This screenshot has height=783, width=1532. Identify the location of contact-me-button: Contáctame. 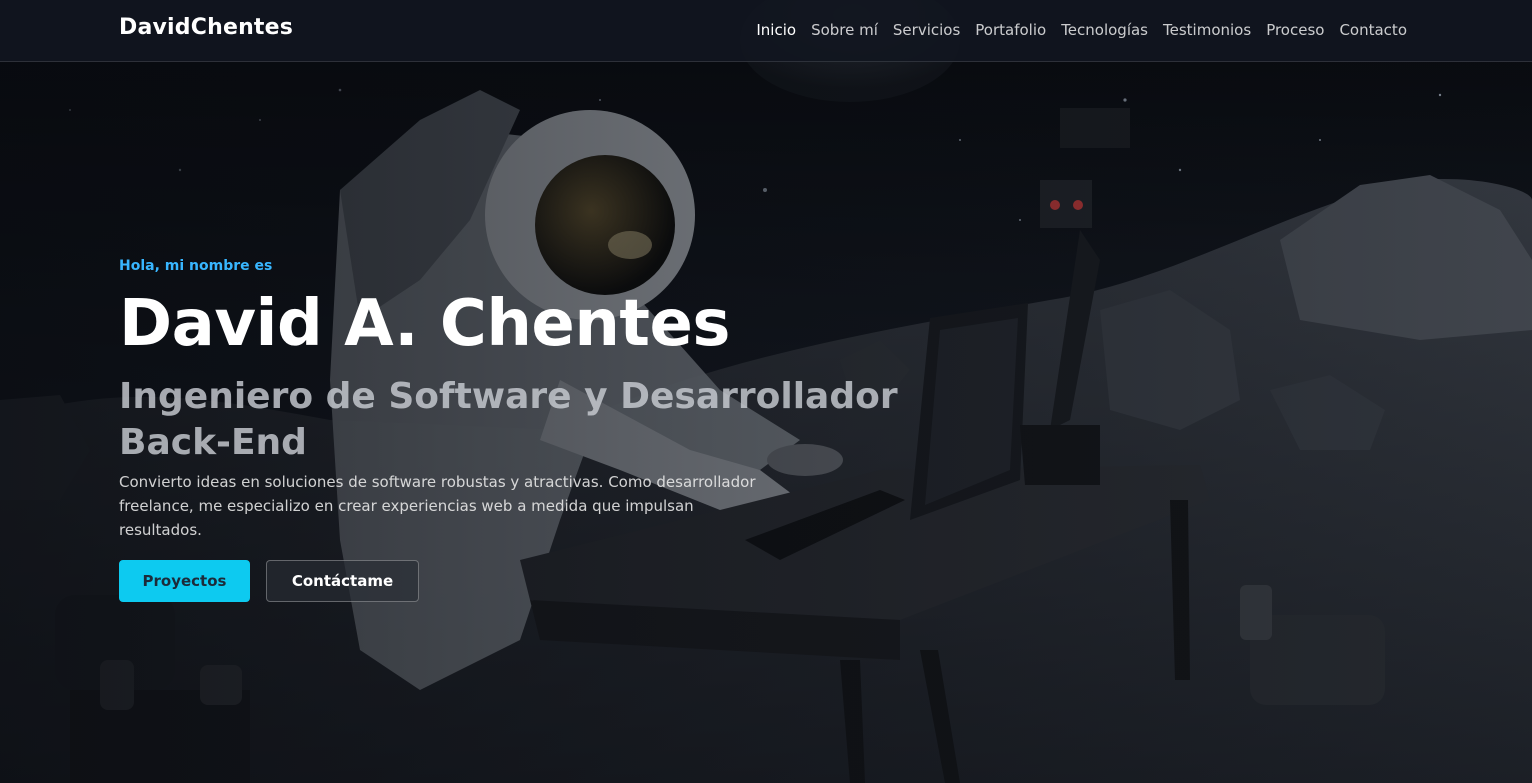
(342, 581).